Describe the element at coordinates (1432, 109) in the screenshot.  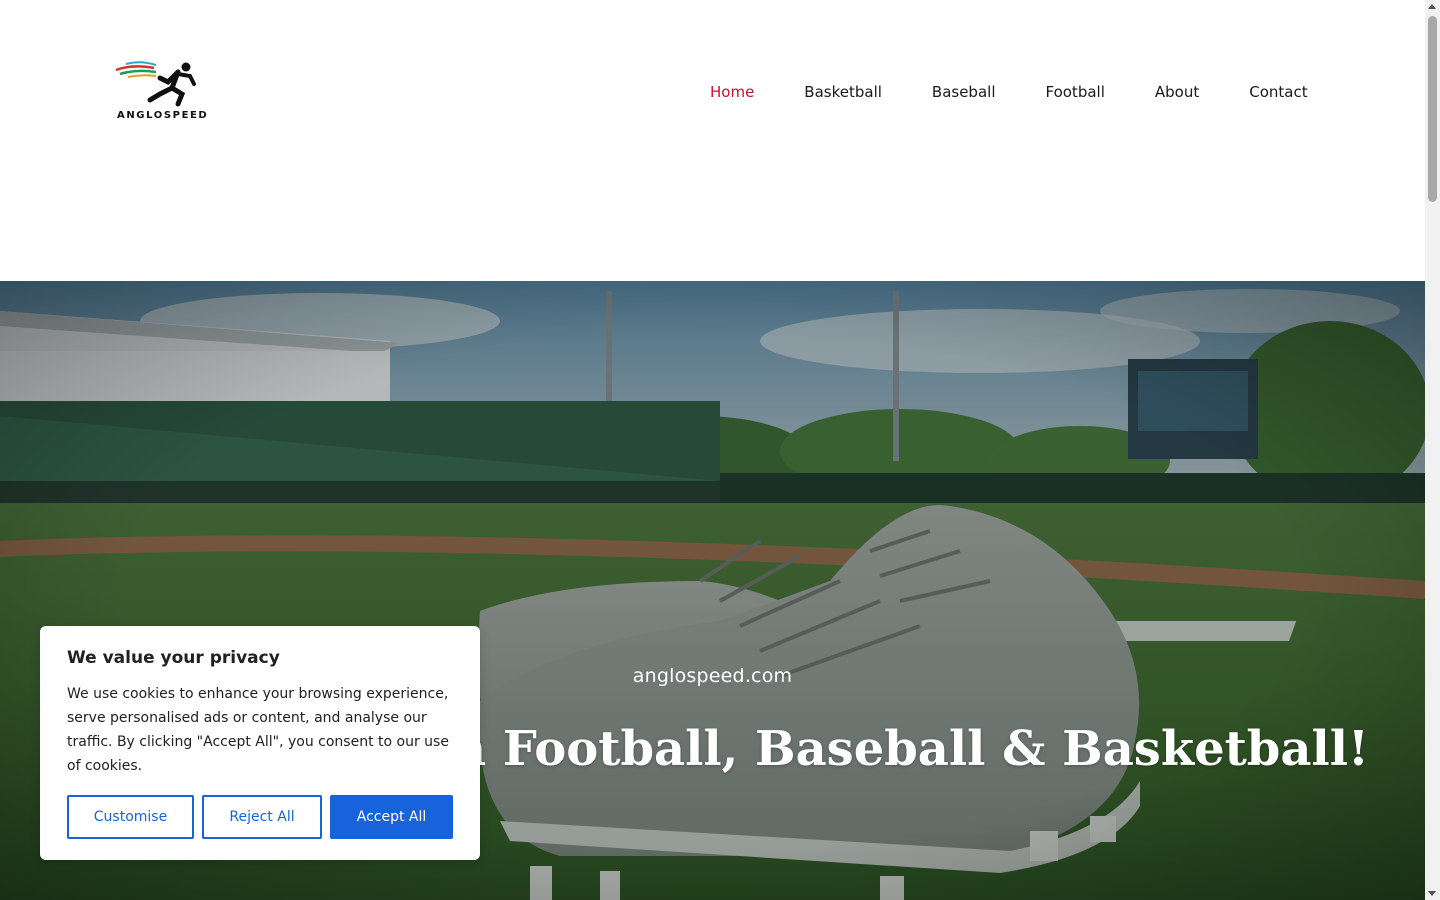
I see `scrollbar-thumb` at that location.